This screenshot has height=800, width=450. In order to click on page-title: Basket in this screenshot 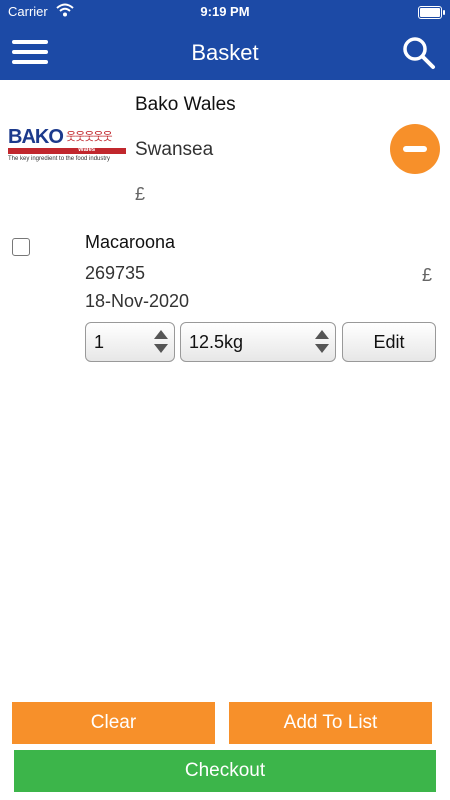, I will do `click(225, 52)`.